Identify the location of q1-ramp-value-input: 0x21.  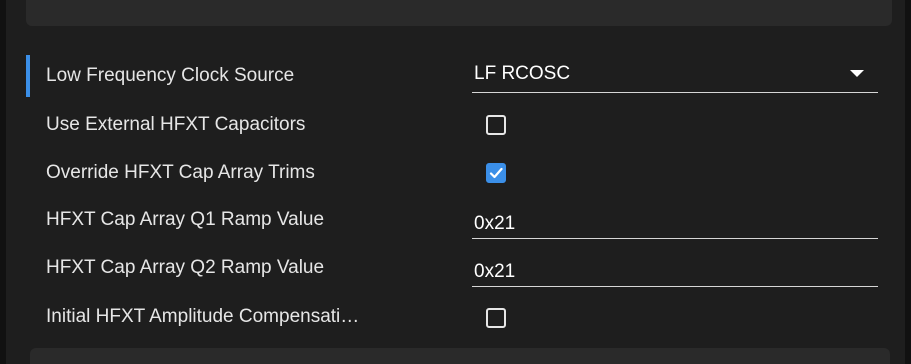
(675, 223).